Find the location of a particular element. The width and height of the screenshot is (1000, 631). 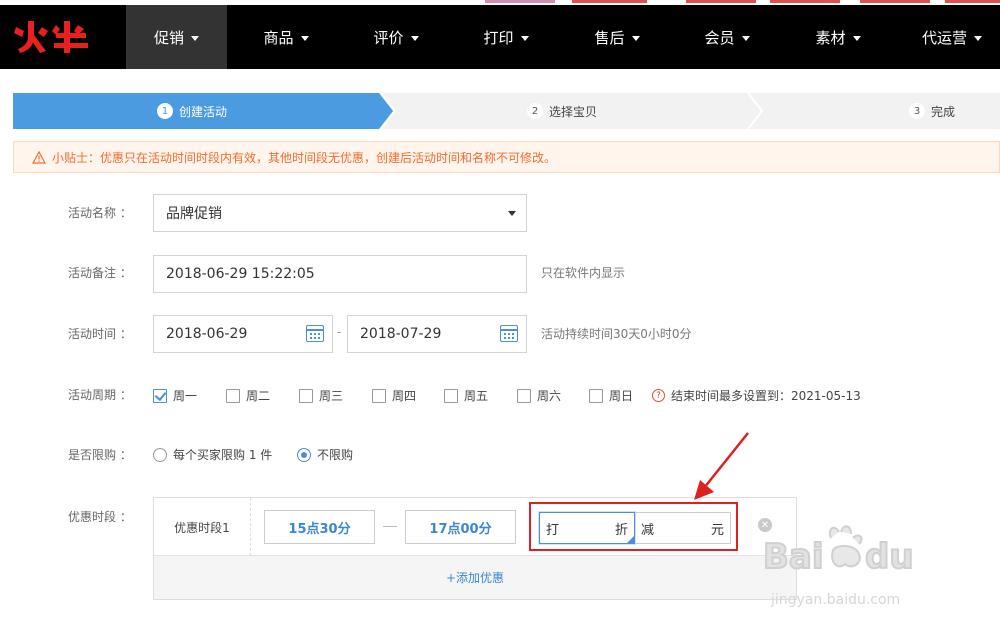

question-icon: ? is located at coordinates (658, 395).